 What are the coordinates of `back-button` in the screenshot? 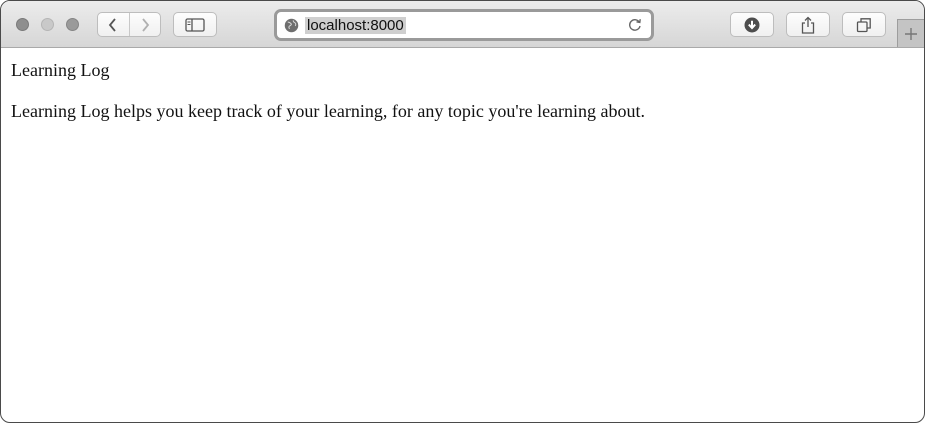 It's located at (113, 24).